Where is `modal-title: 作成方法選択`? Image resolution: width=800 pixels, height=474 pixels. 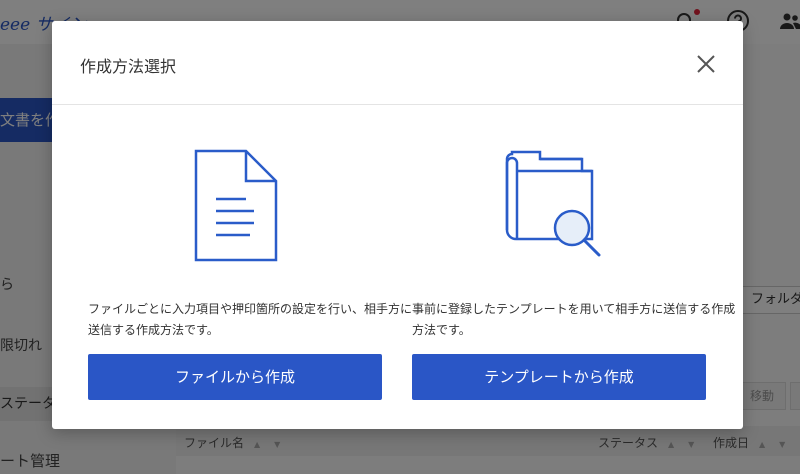
modal-title: 作成方法選択 is located at coordinates (128, 66).